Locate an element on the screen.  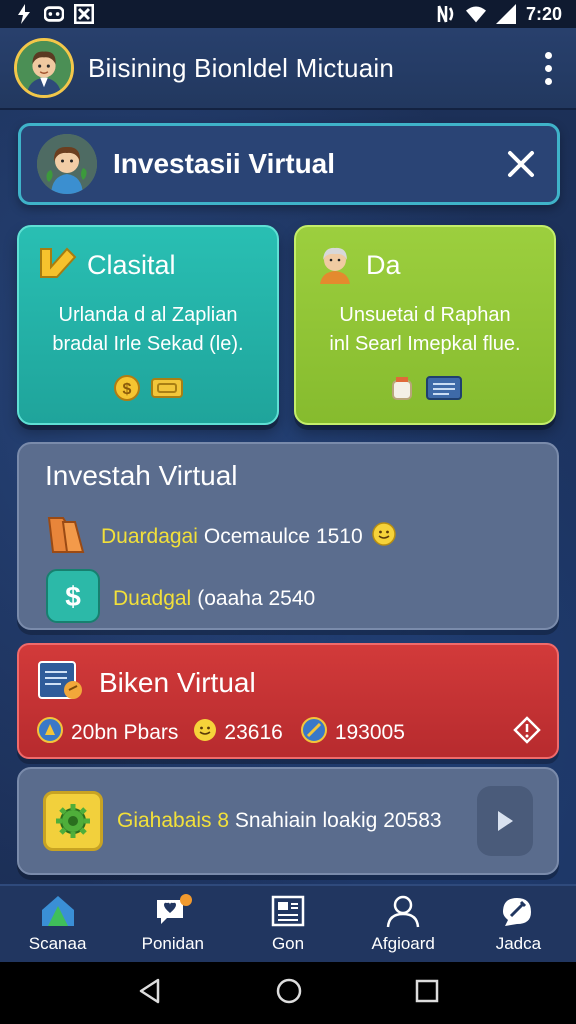
next-button is located at coordinates (505, 821).